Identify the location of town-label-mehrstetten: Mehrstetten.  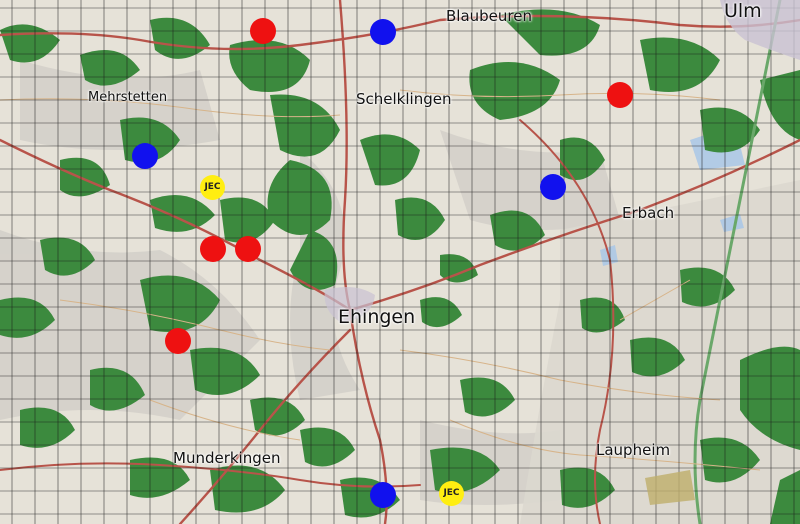
(128, 97).